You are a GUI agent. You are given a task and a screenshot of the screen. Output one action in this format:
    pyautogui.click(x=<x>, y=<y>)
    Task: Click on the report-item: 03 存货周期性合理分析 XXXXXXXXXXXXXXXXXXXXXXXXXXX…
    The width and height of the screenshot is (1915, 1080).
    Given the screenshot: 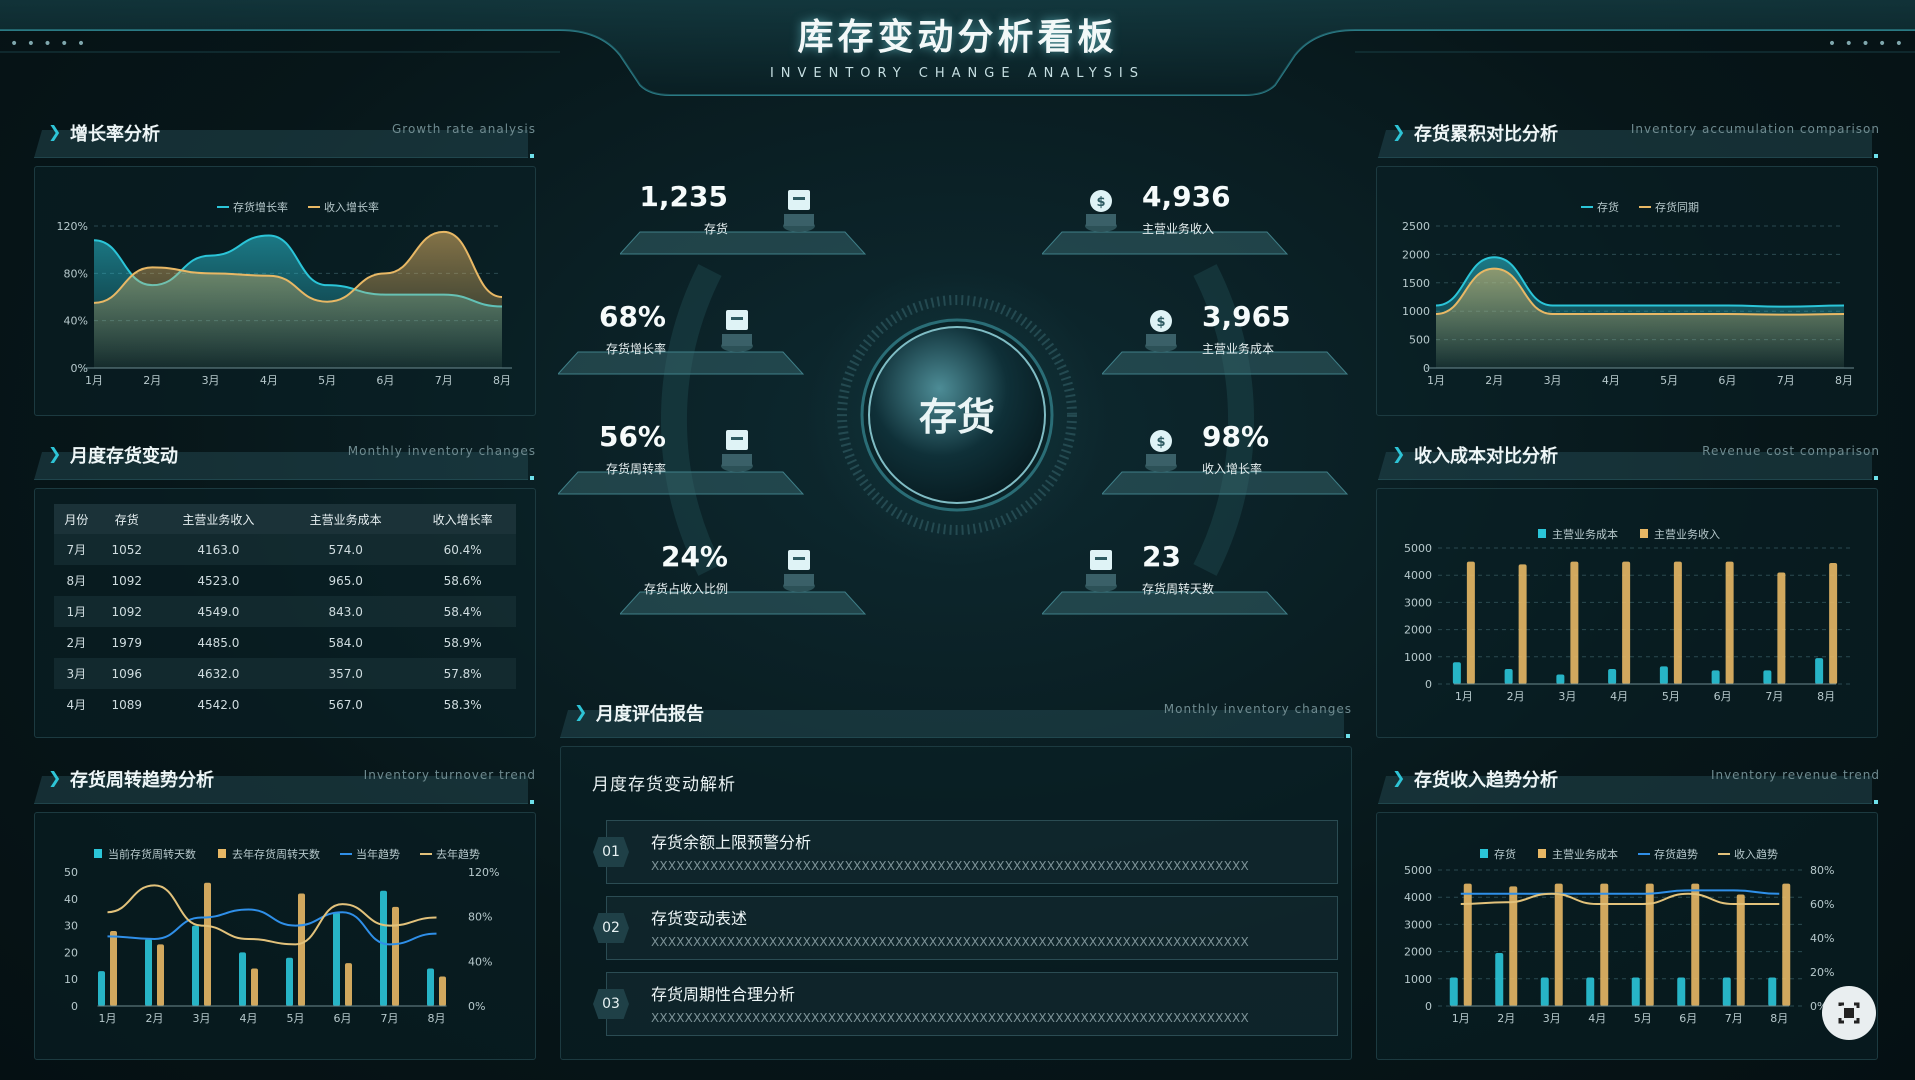 What is the action you would take?
    pyautogui.click(x=965, y=1004)
    